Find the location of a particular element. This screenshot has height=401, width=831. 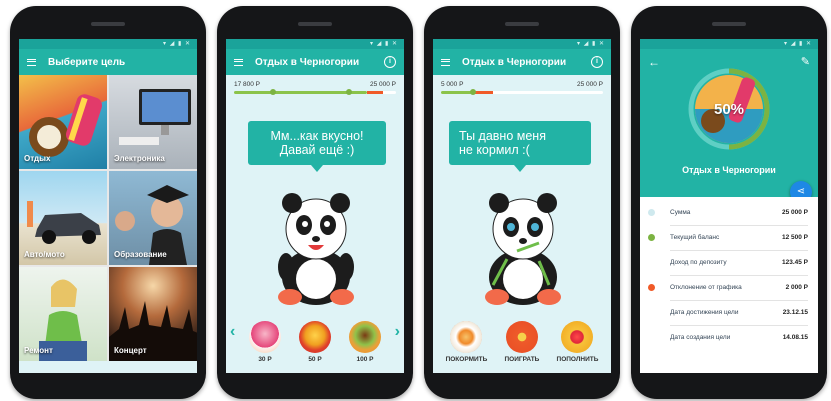

detail-value: 2 000 Р is located at coordinates (796, 287).